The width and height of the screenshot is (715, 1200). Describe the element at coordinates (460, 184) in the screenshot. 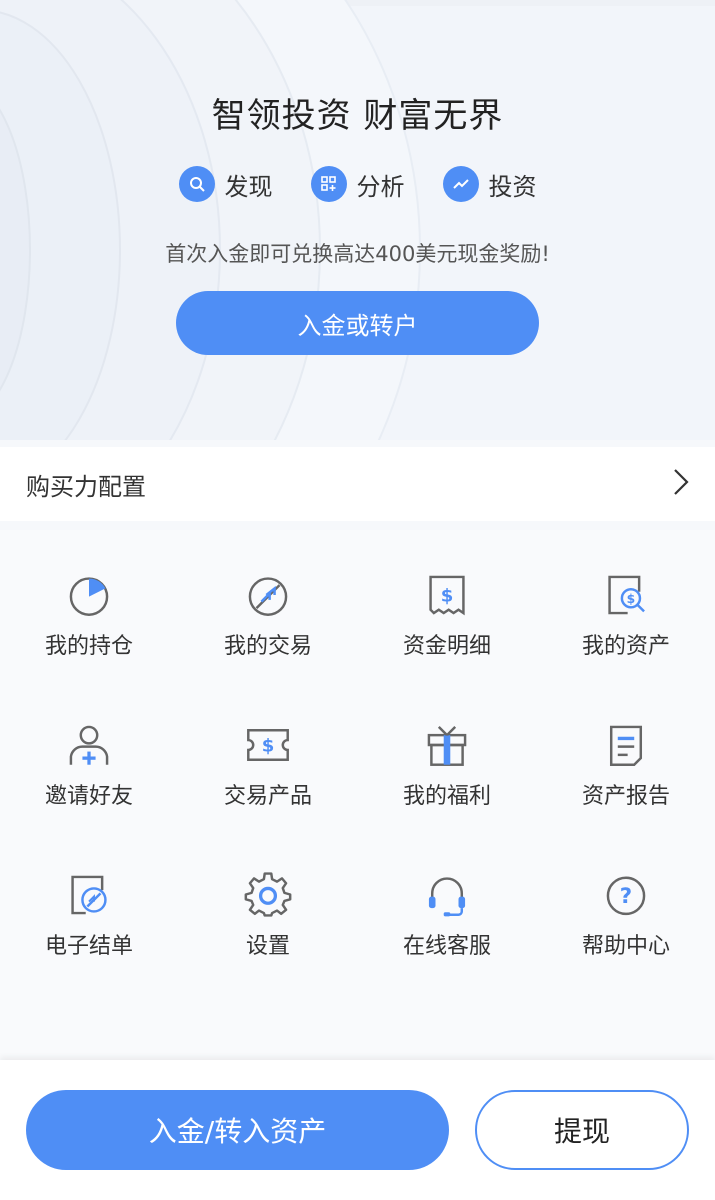

I see `trend-line-icon` at that location.